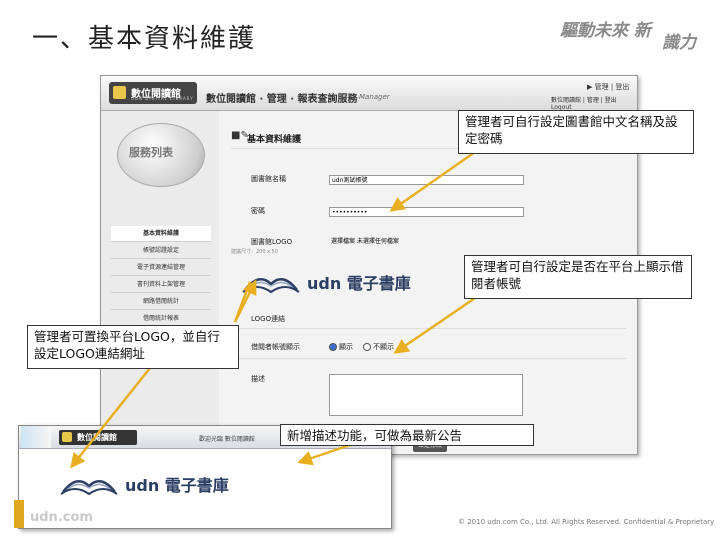 The image size is (720, 540). I want to click on description-textarea, so click(426, 395).